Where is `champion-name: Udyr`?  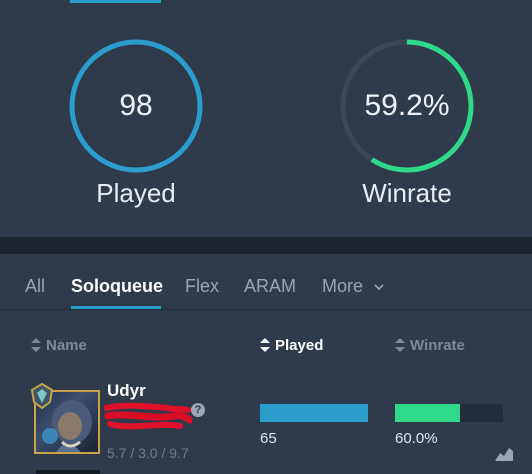 champion-name: Udyr is located at coordinates (126, 391).